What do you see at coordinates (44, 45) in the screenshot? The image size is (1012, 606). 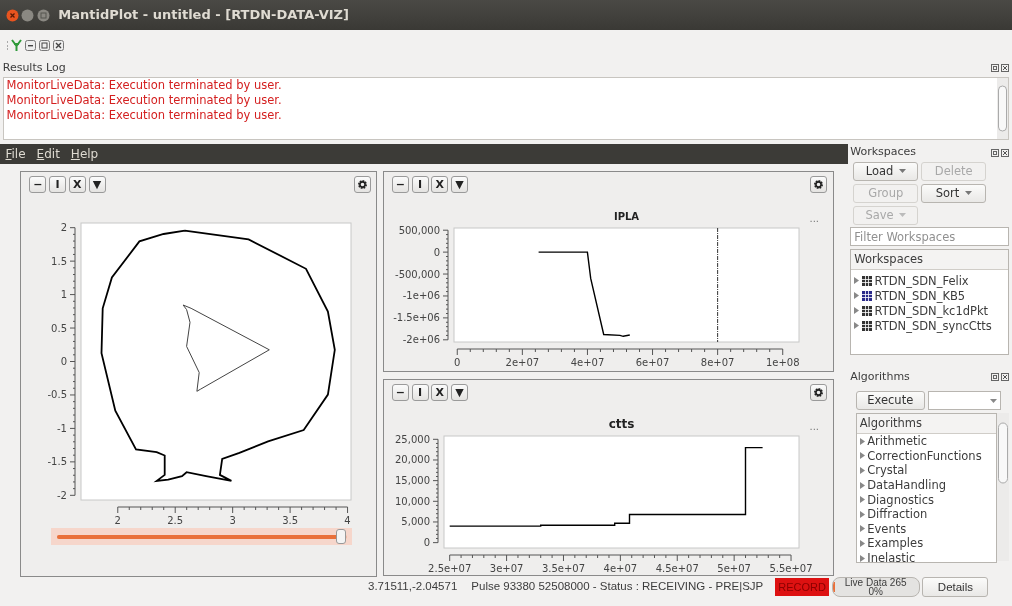 I see `restore-icon` at bounding box center [44, 45].